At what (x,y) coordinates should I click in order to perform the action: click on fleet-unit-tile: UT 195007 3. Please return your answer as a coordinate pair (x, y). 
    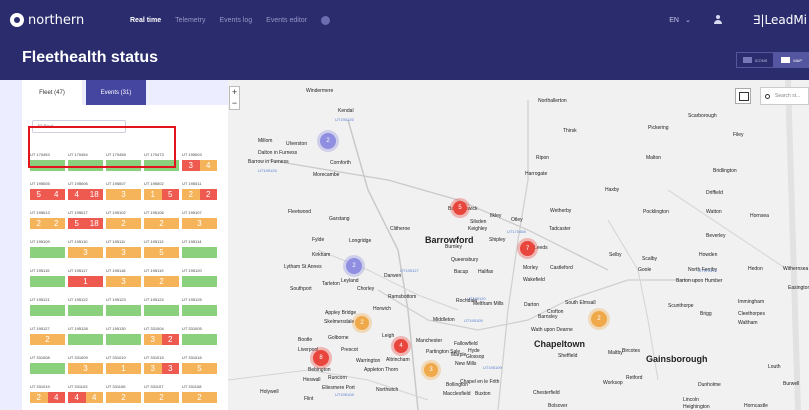
    Looking at the image, I should click on (125, 190).